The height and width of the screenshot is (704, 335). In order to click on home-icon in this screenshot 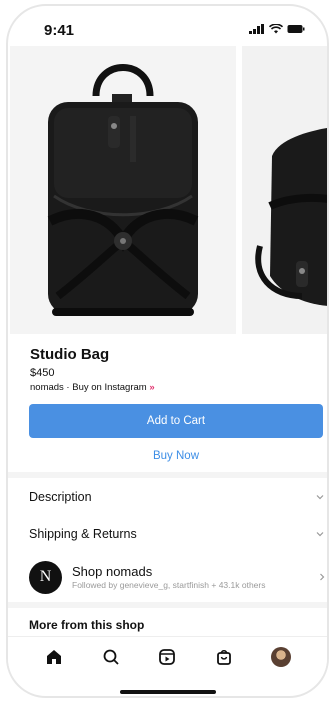, I will do `click(54, 656)`.